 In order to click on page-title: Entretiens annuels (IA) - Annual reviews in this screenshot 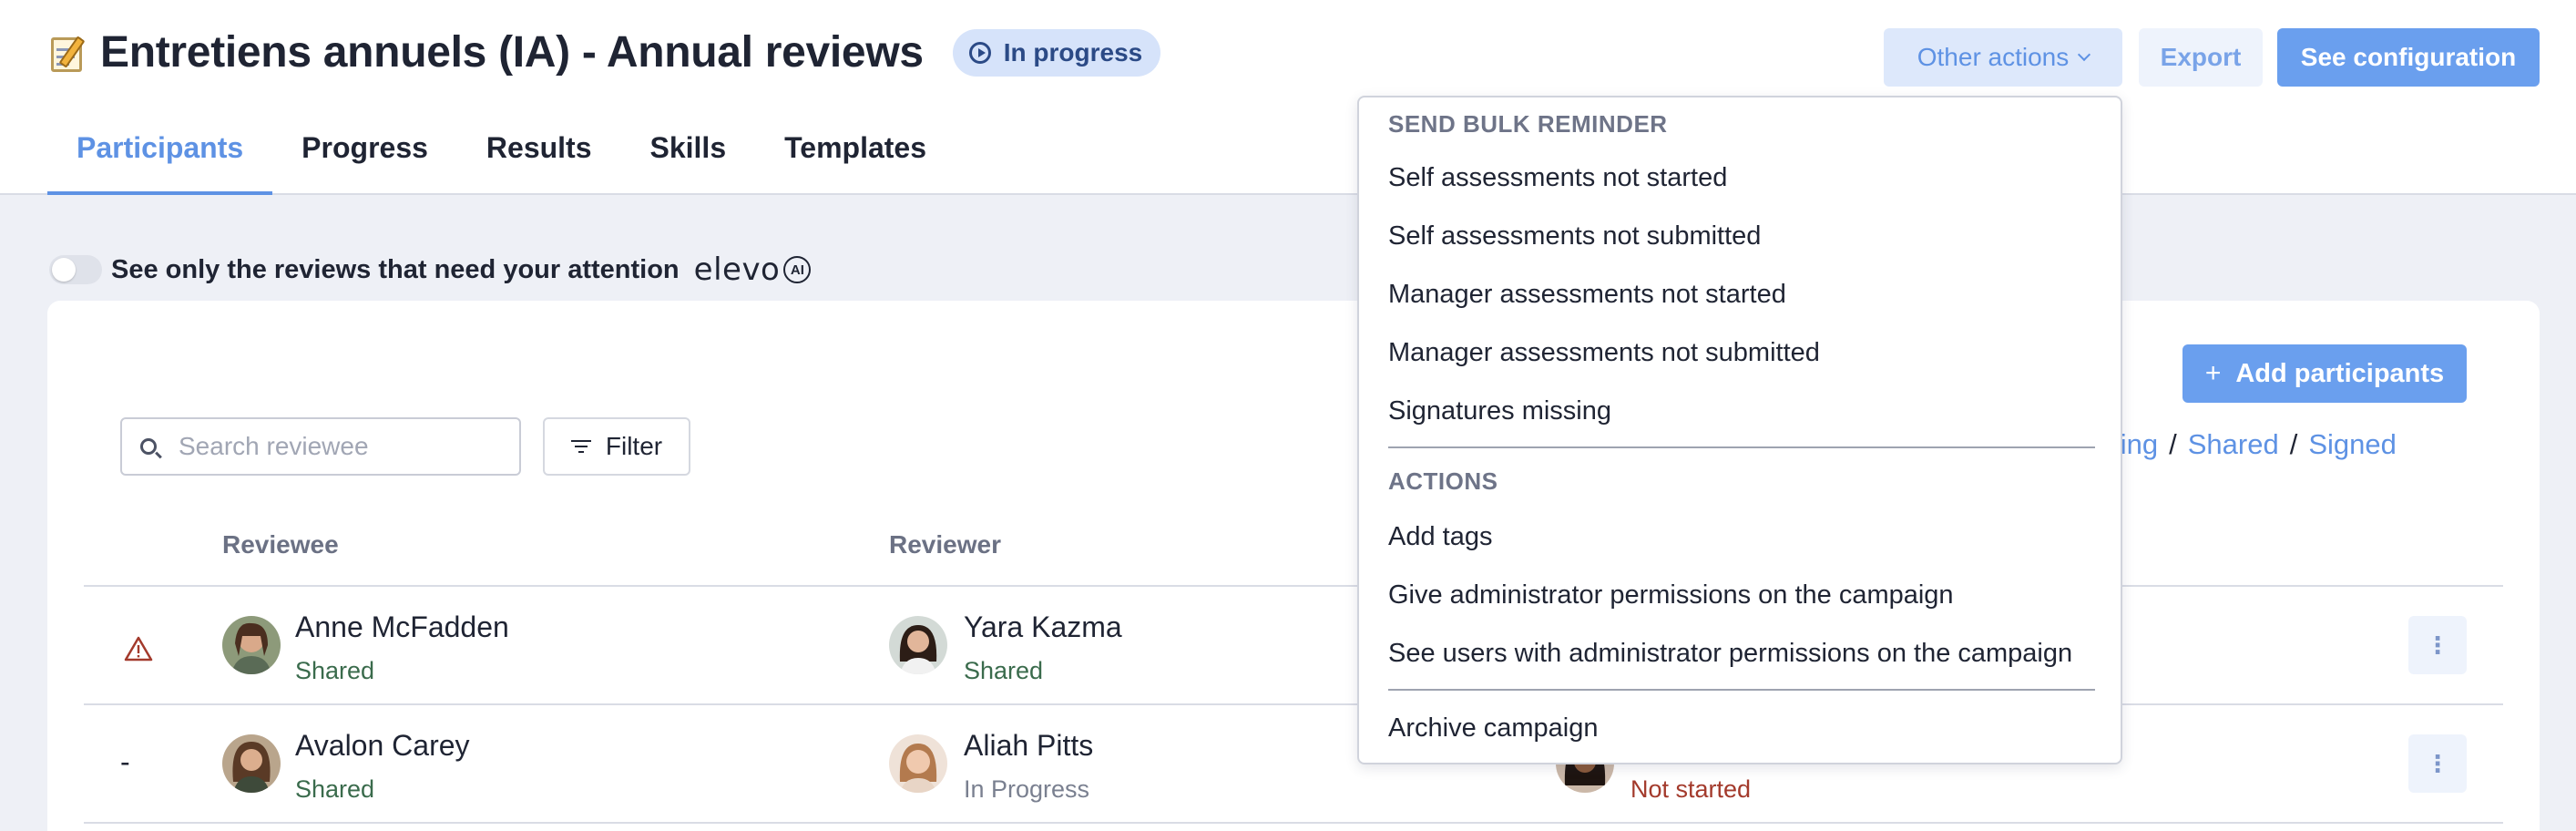, I will do `click(512, 52)`.